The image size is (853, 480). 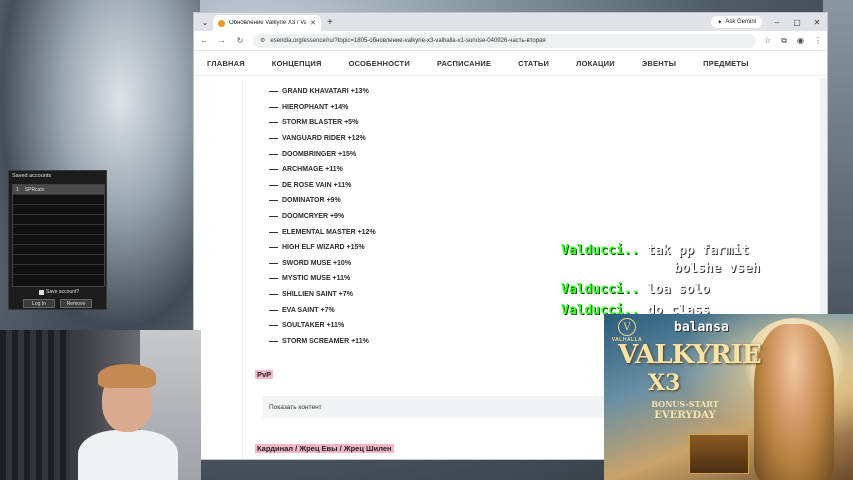 I want to click on list-item-text: SOULTAKER +11%, so click(x=313, y=326).